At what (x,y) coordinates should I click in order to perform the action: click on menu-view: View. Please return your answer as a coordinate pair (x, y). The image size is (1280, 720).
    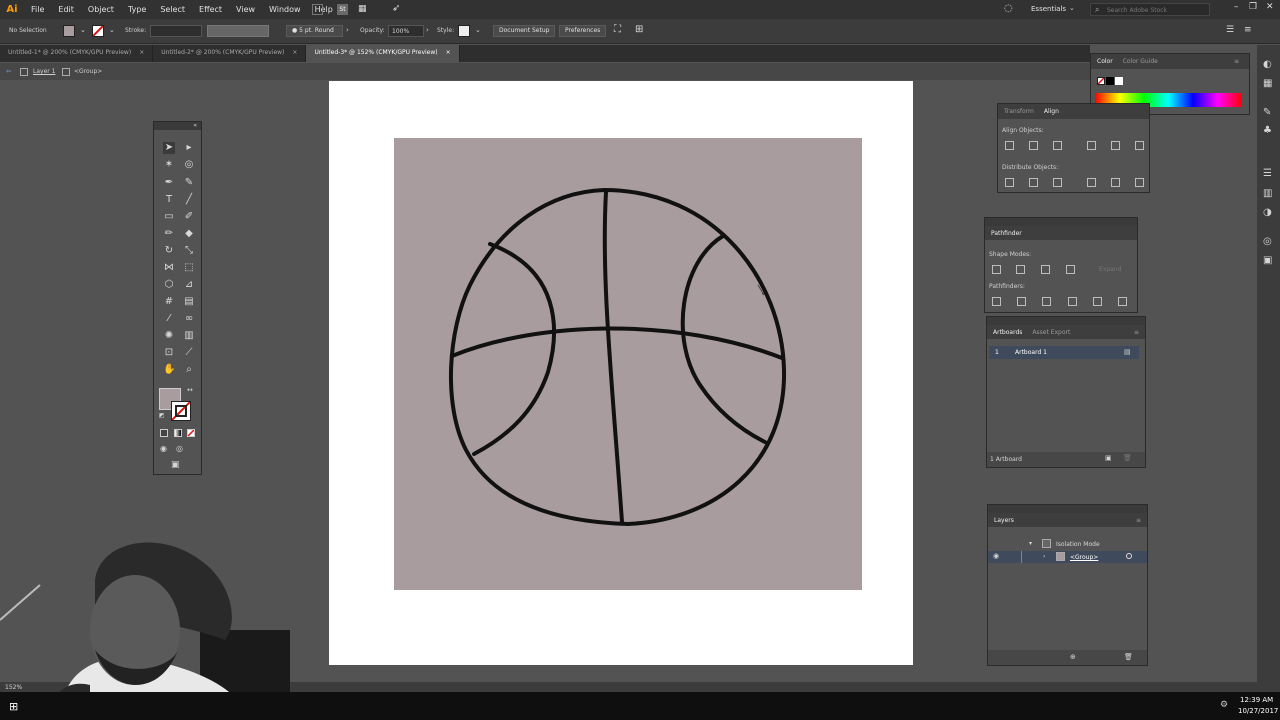
    Looking at the image, I should click on (245, 9).